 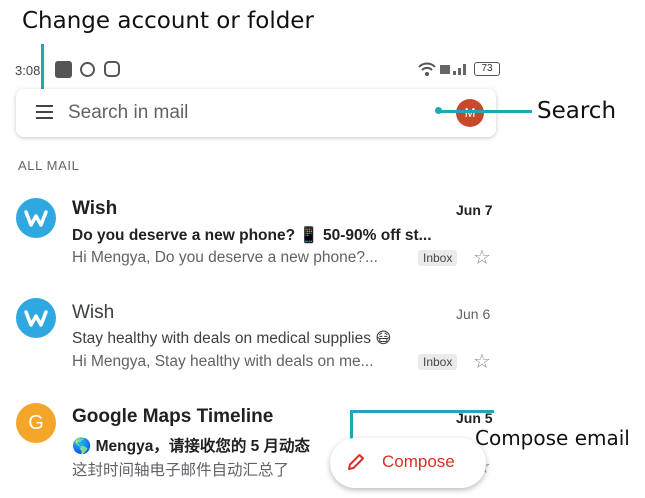 I want to click on status-time: 3:08, so click(x=28, y=70).